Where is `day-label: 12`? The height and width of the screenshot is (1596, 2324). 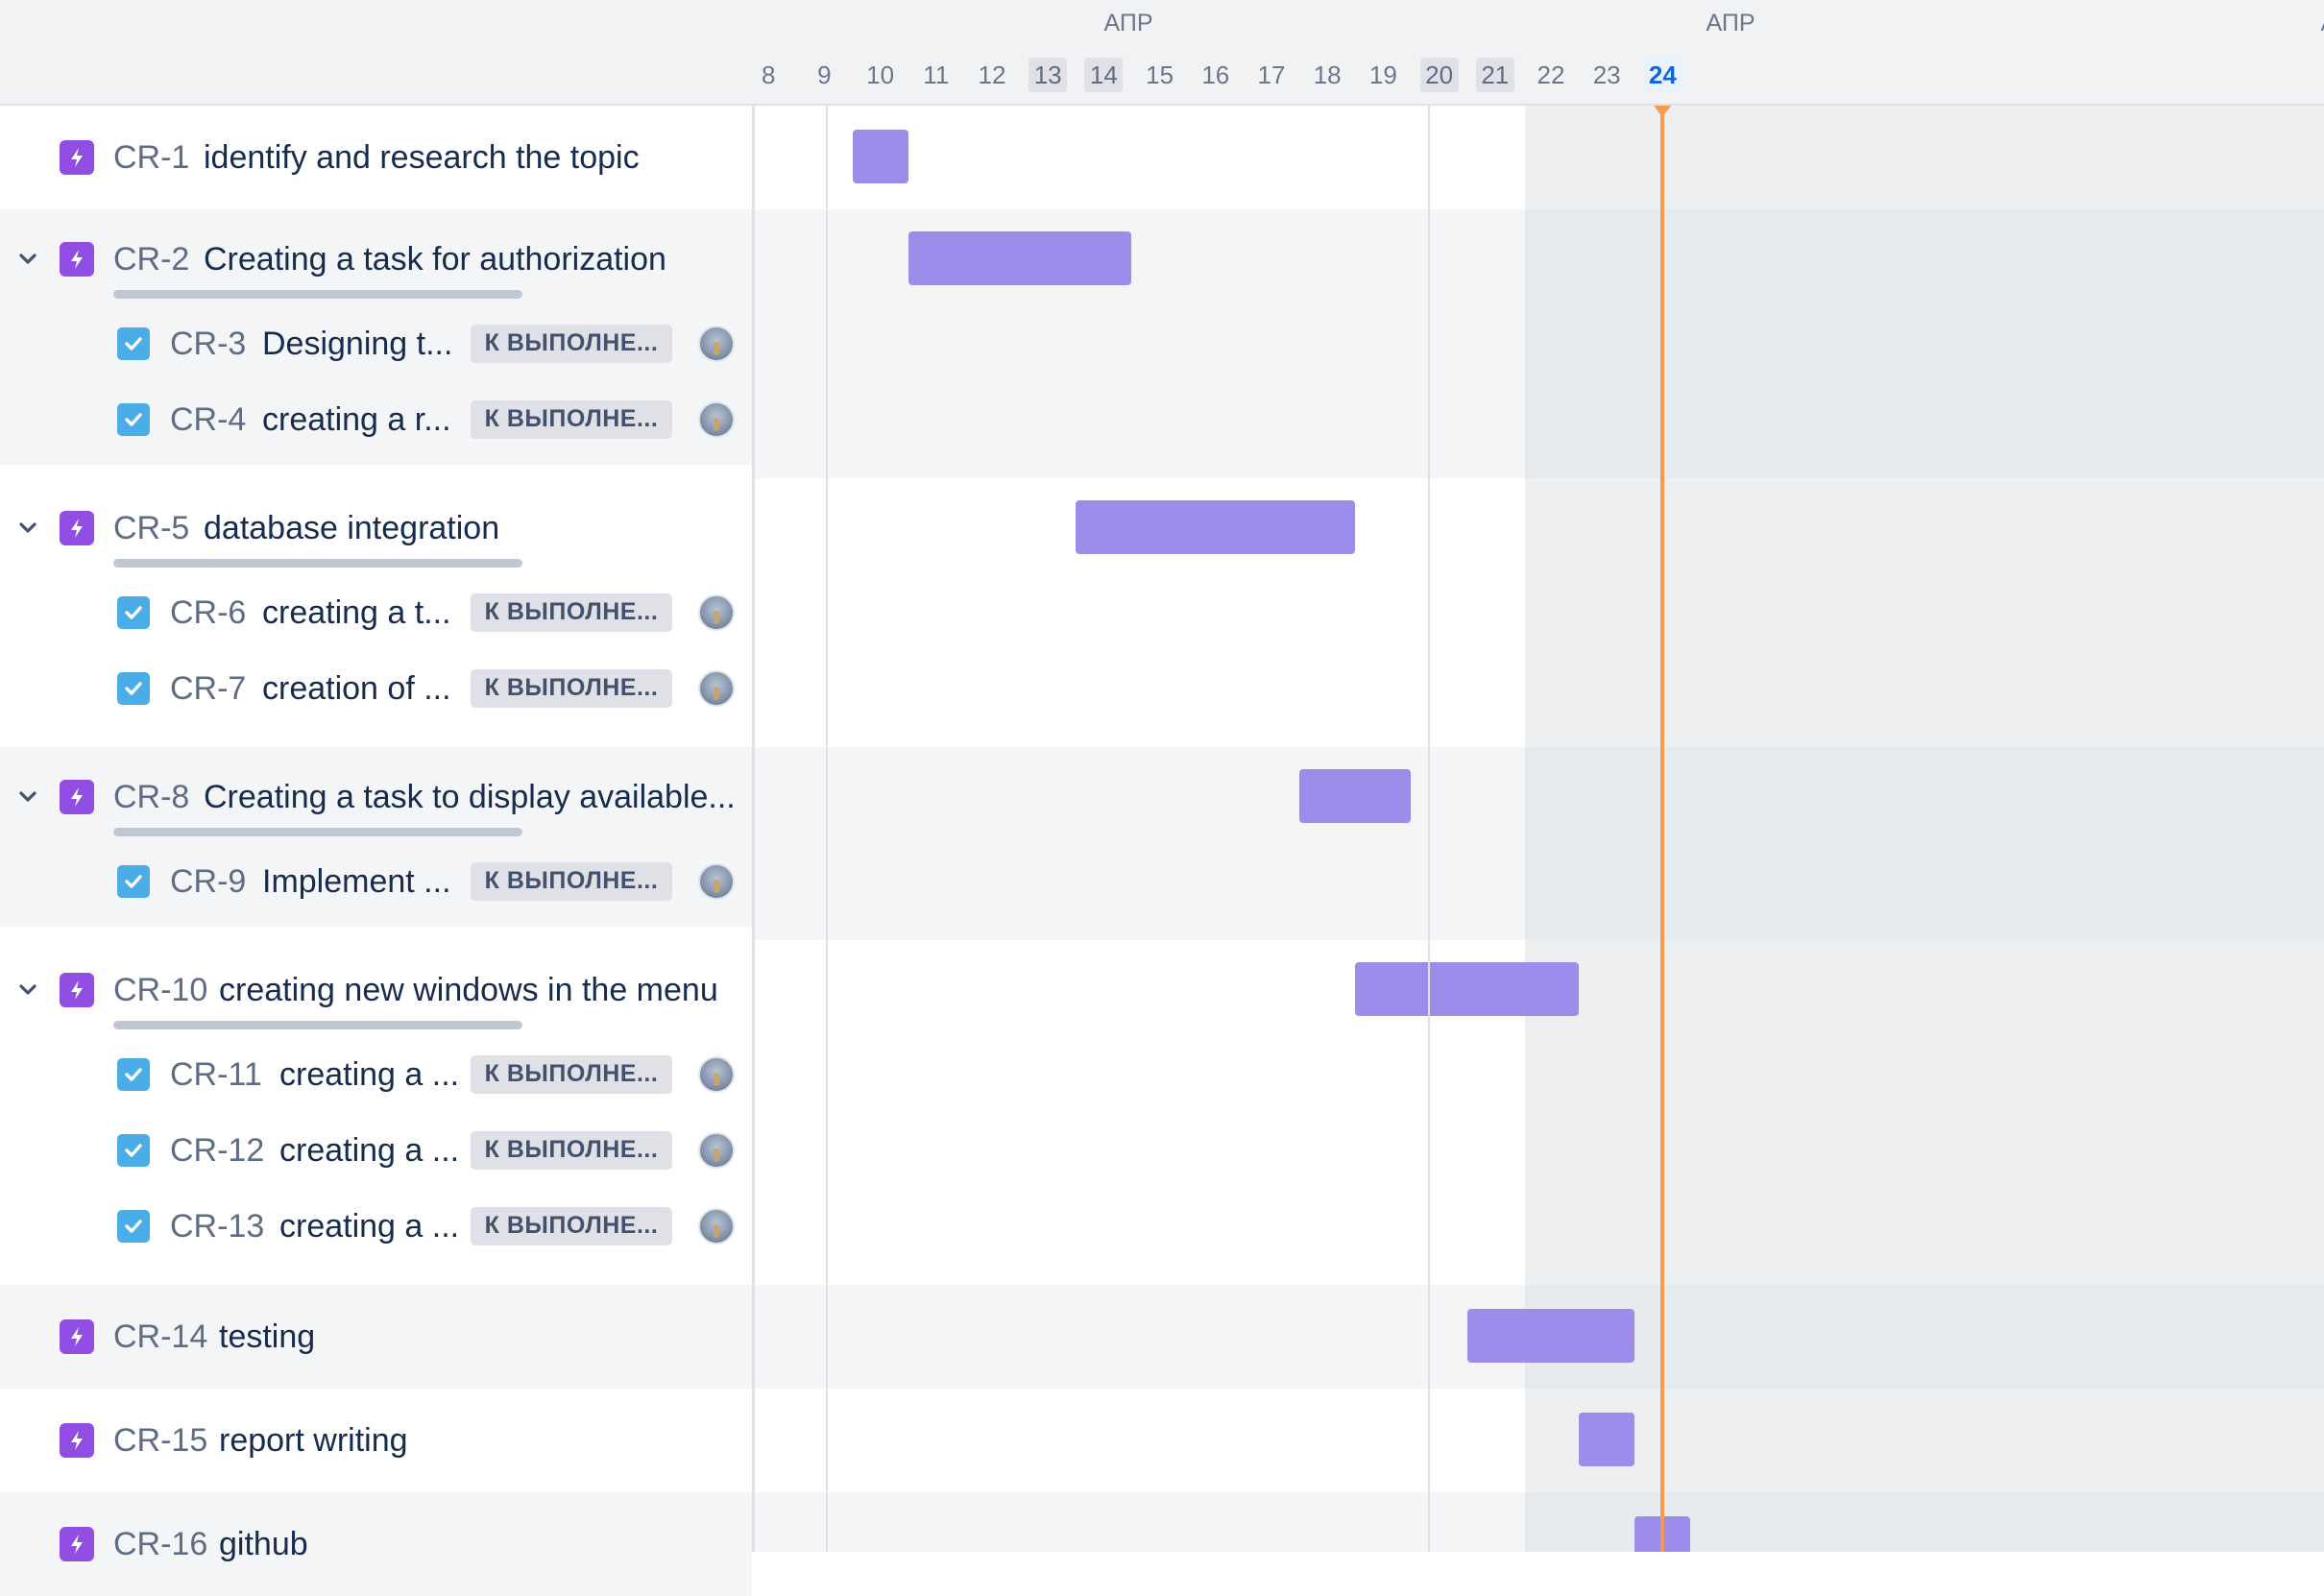
day-label: 12 is located at coordinates (992, 74).